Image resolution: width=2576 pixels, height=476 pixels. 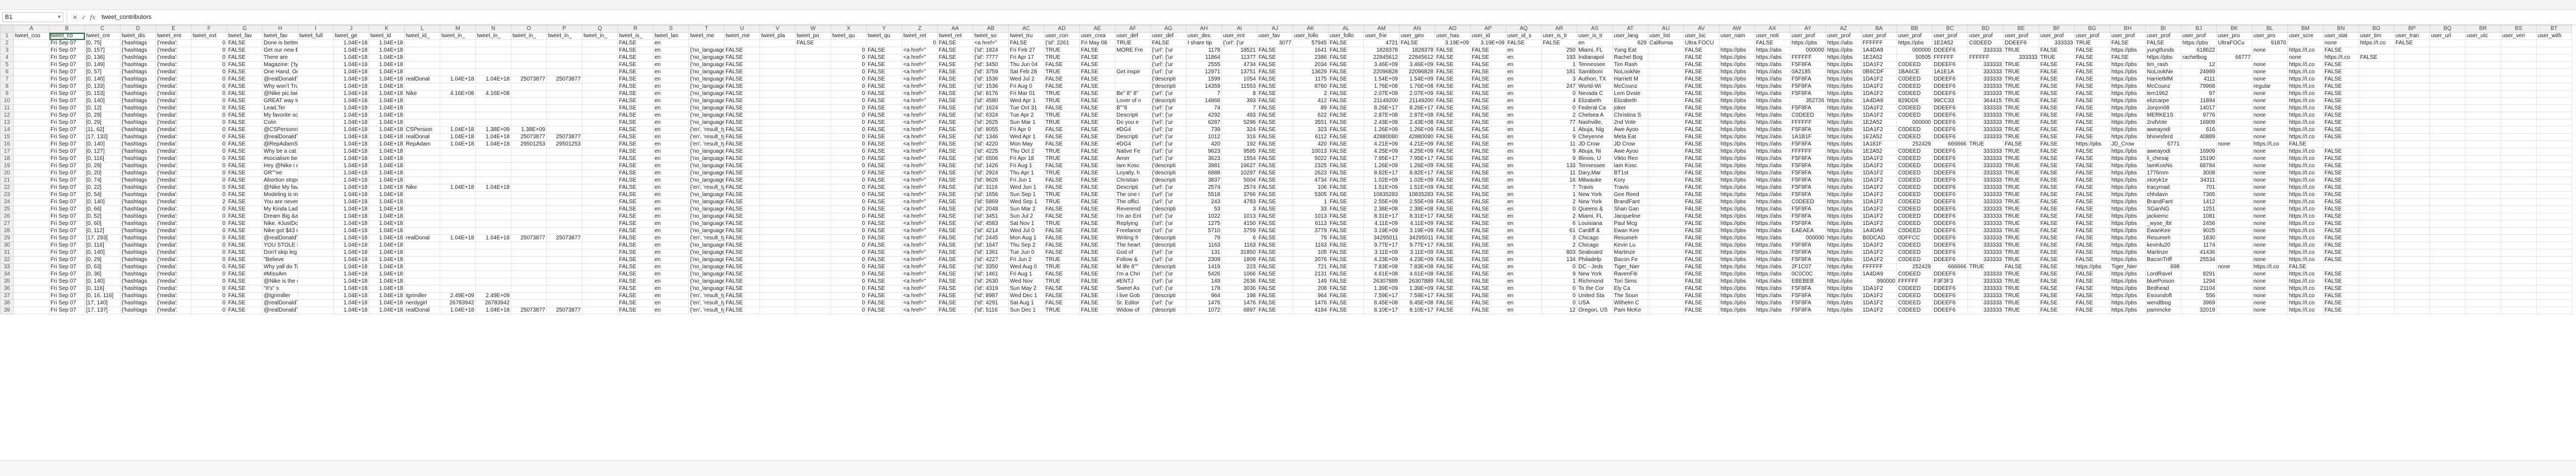 What do you see at coordinates (1595, 188) in the screenshot?
I see `cell: Travis` at bounding box center [1595, 188].